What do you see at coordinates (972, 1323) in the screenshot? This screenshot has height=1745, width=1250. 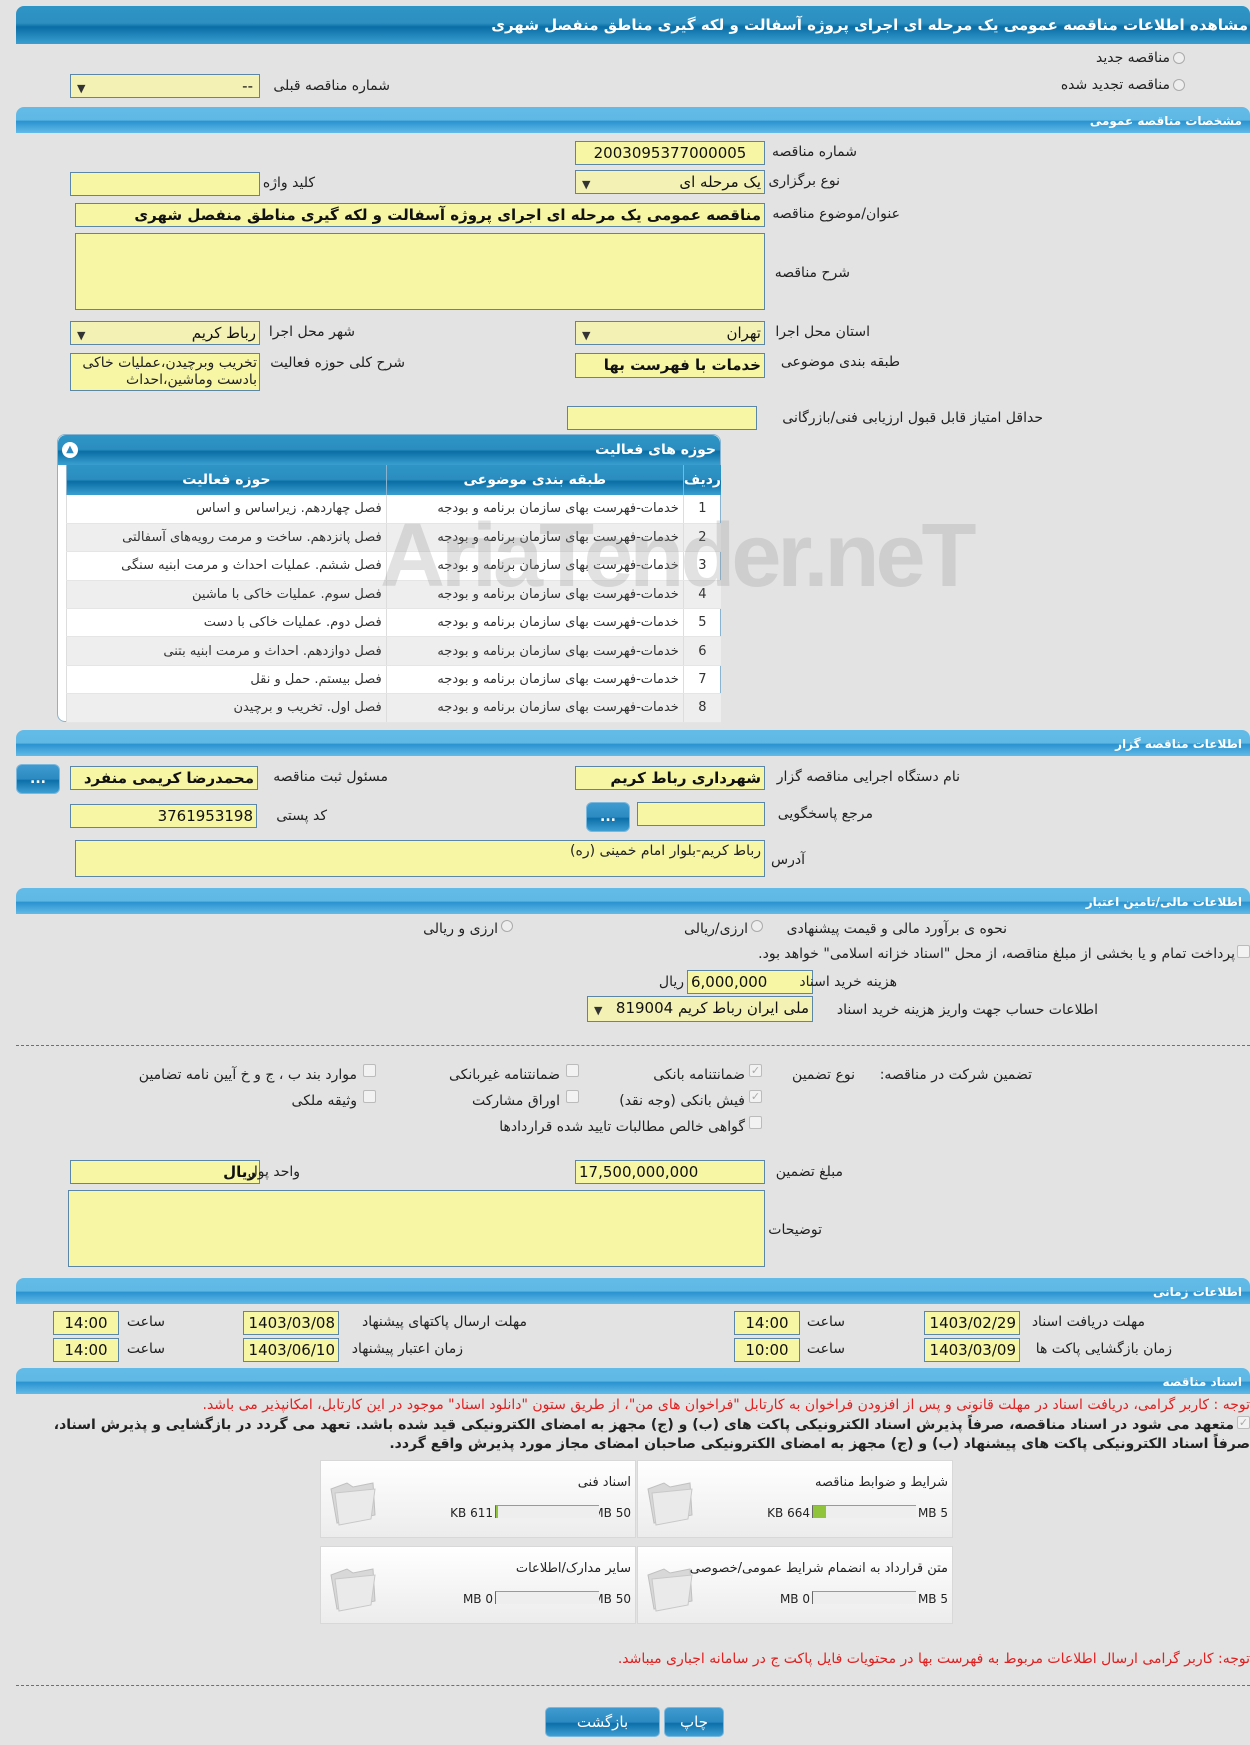 I see `doc-deadline-date: 1403/02/29` at bounding box center [972, 1323].